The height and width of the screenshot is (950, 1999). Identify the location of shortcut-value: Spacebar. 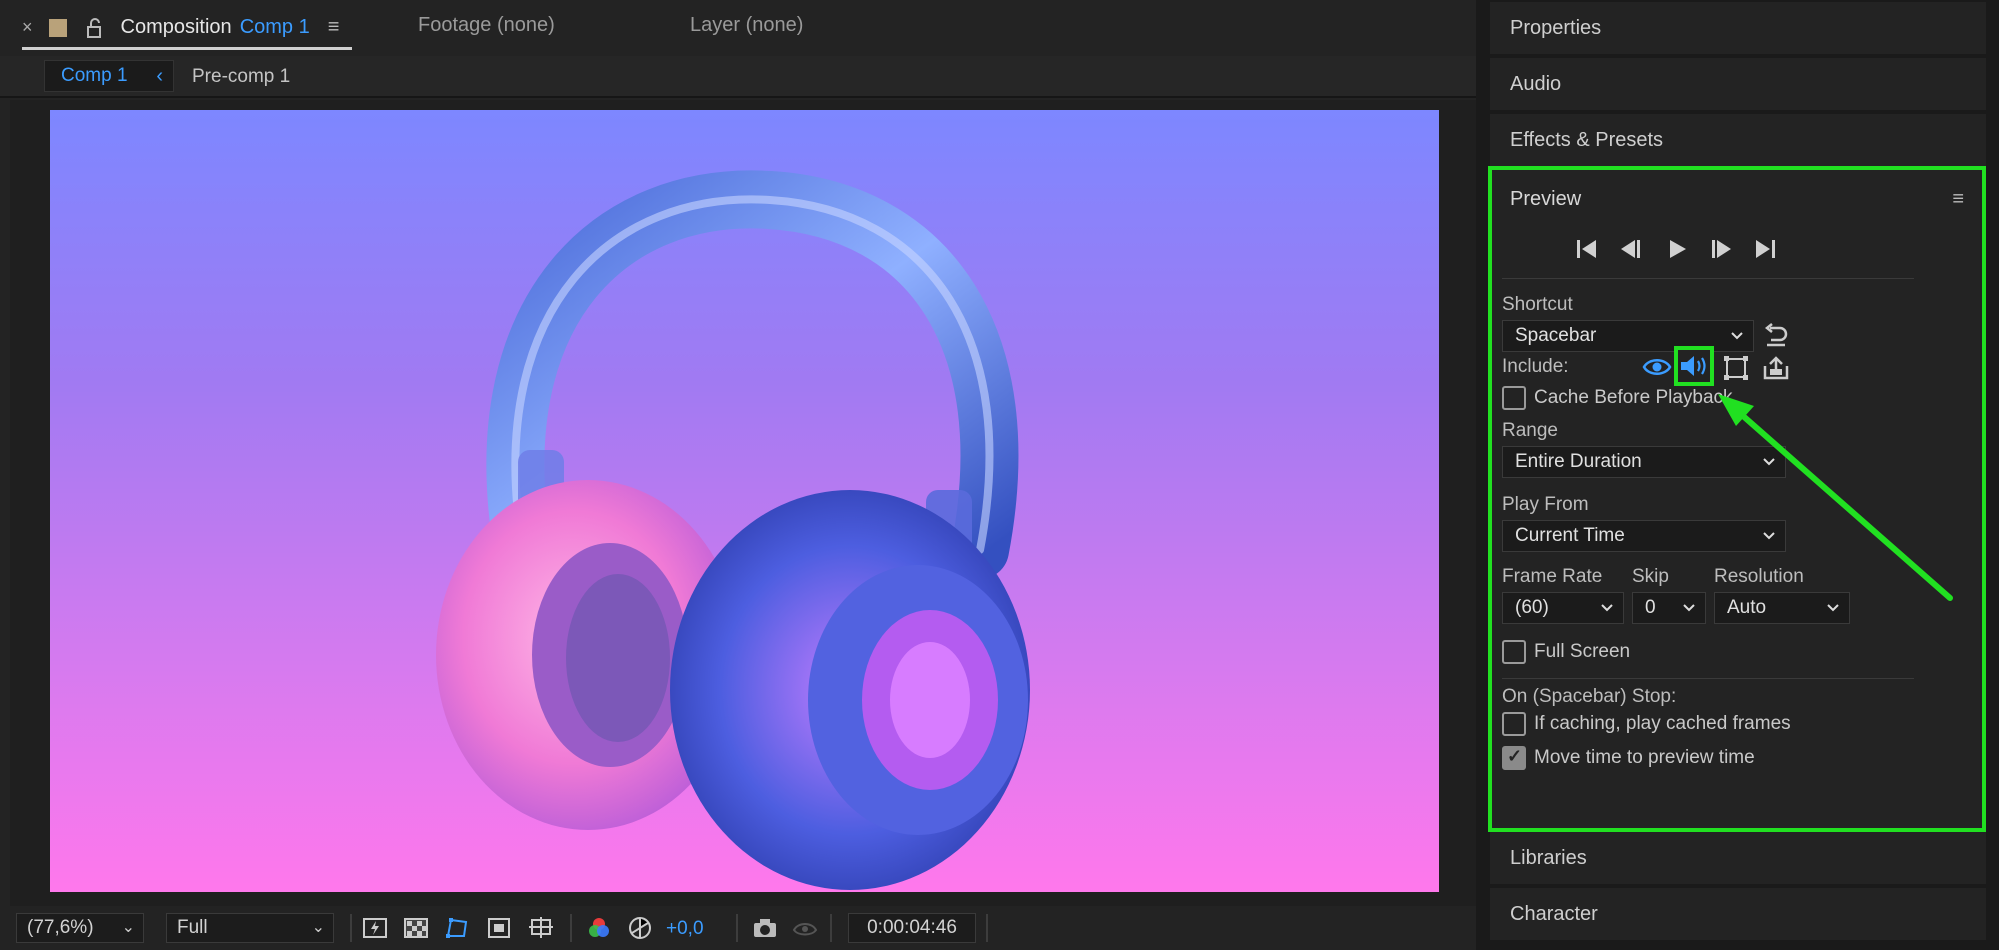
(1556, 335).